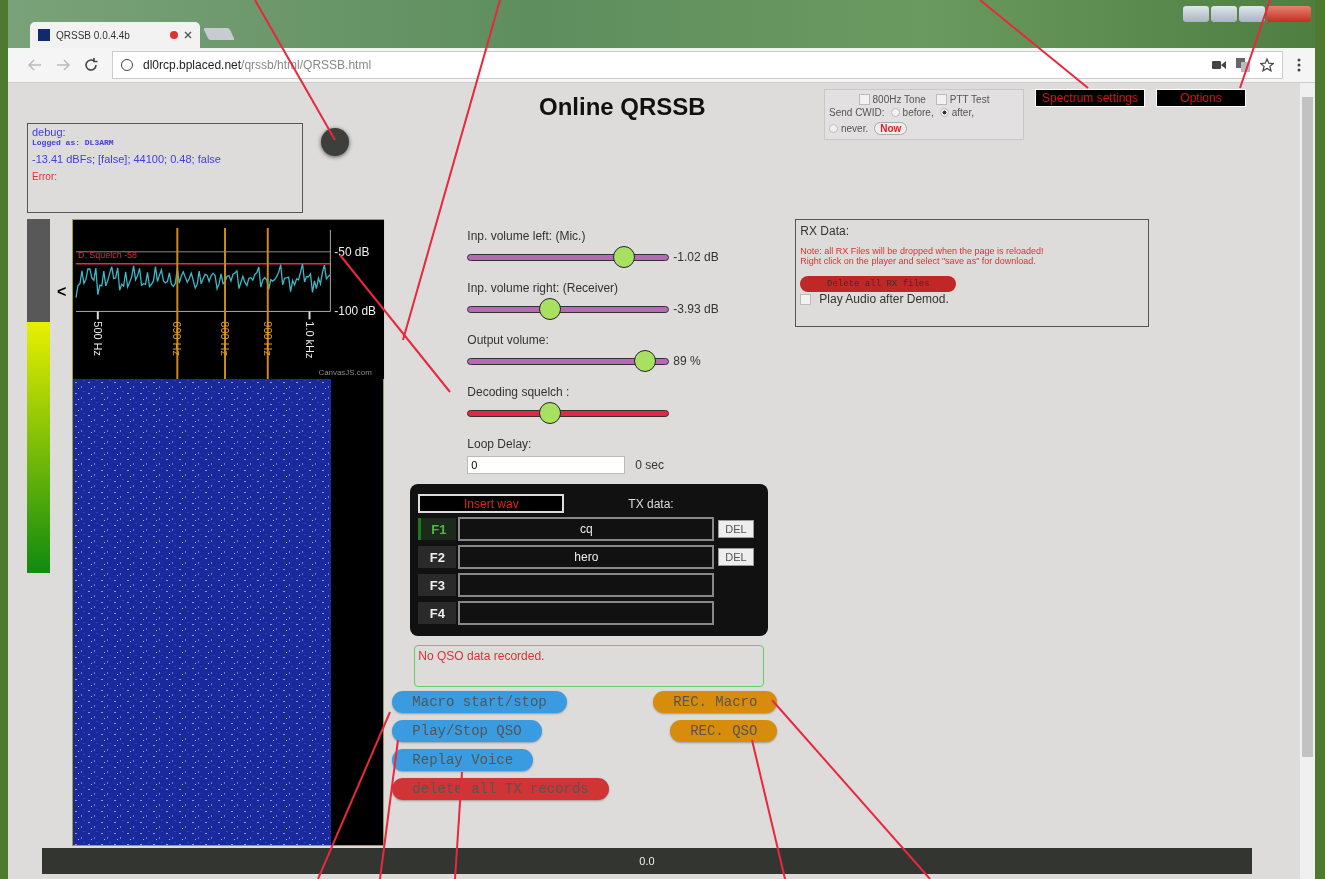 This screenshot has height=879, width=1325. What do you see at coordinates (45, 176) in the screenshot?
I see `error-text: Error:` at bounding box center [45, 176].